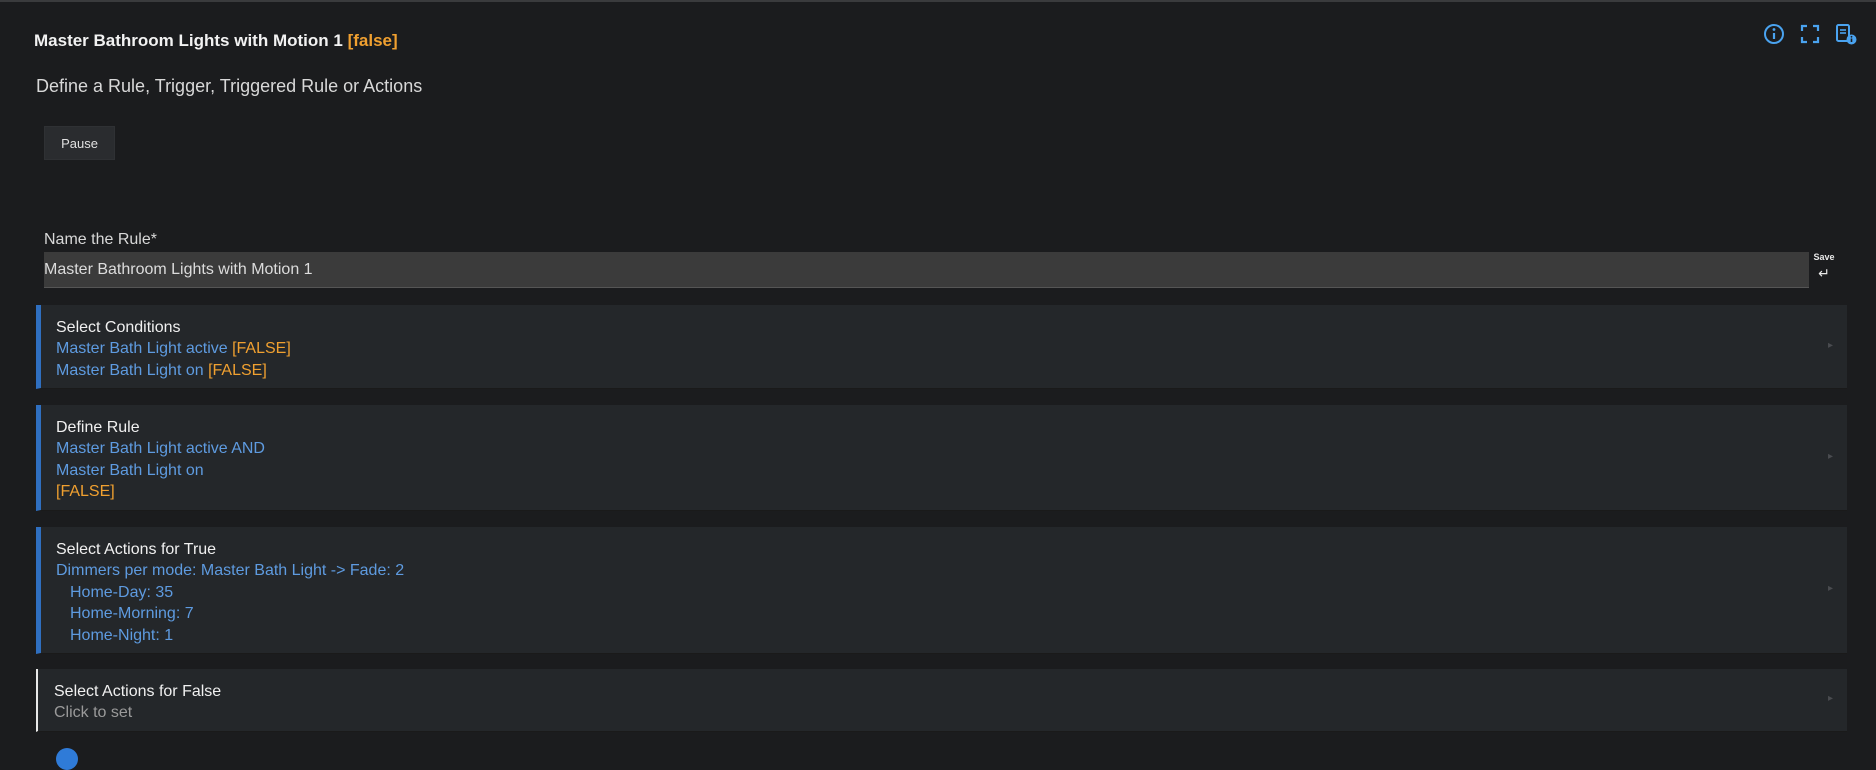  I want to click on rule-title-text: Master Bathroom Lights with Motion 1, so click(188, 40).